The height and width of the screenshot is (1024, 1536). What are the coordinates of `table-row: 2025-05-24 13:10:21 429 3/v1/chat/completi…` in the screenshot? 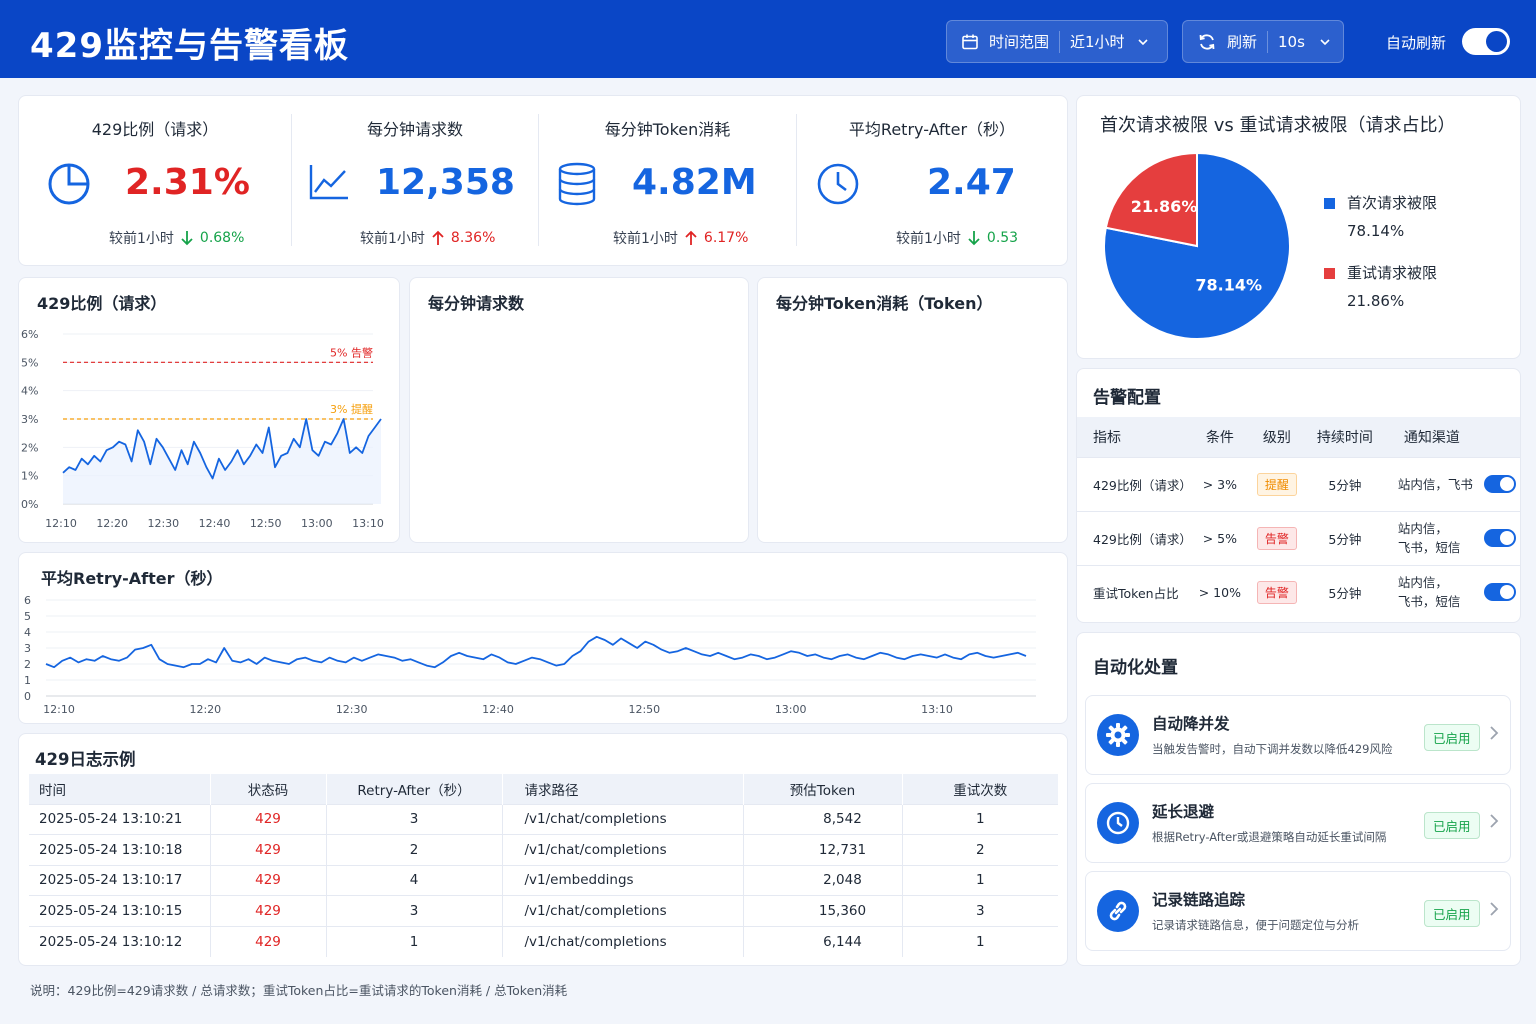 It's located at (543, 819).